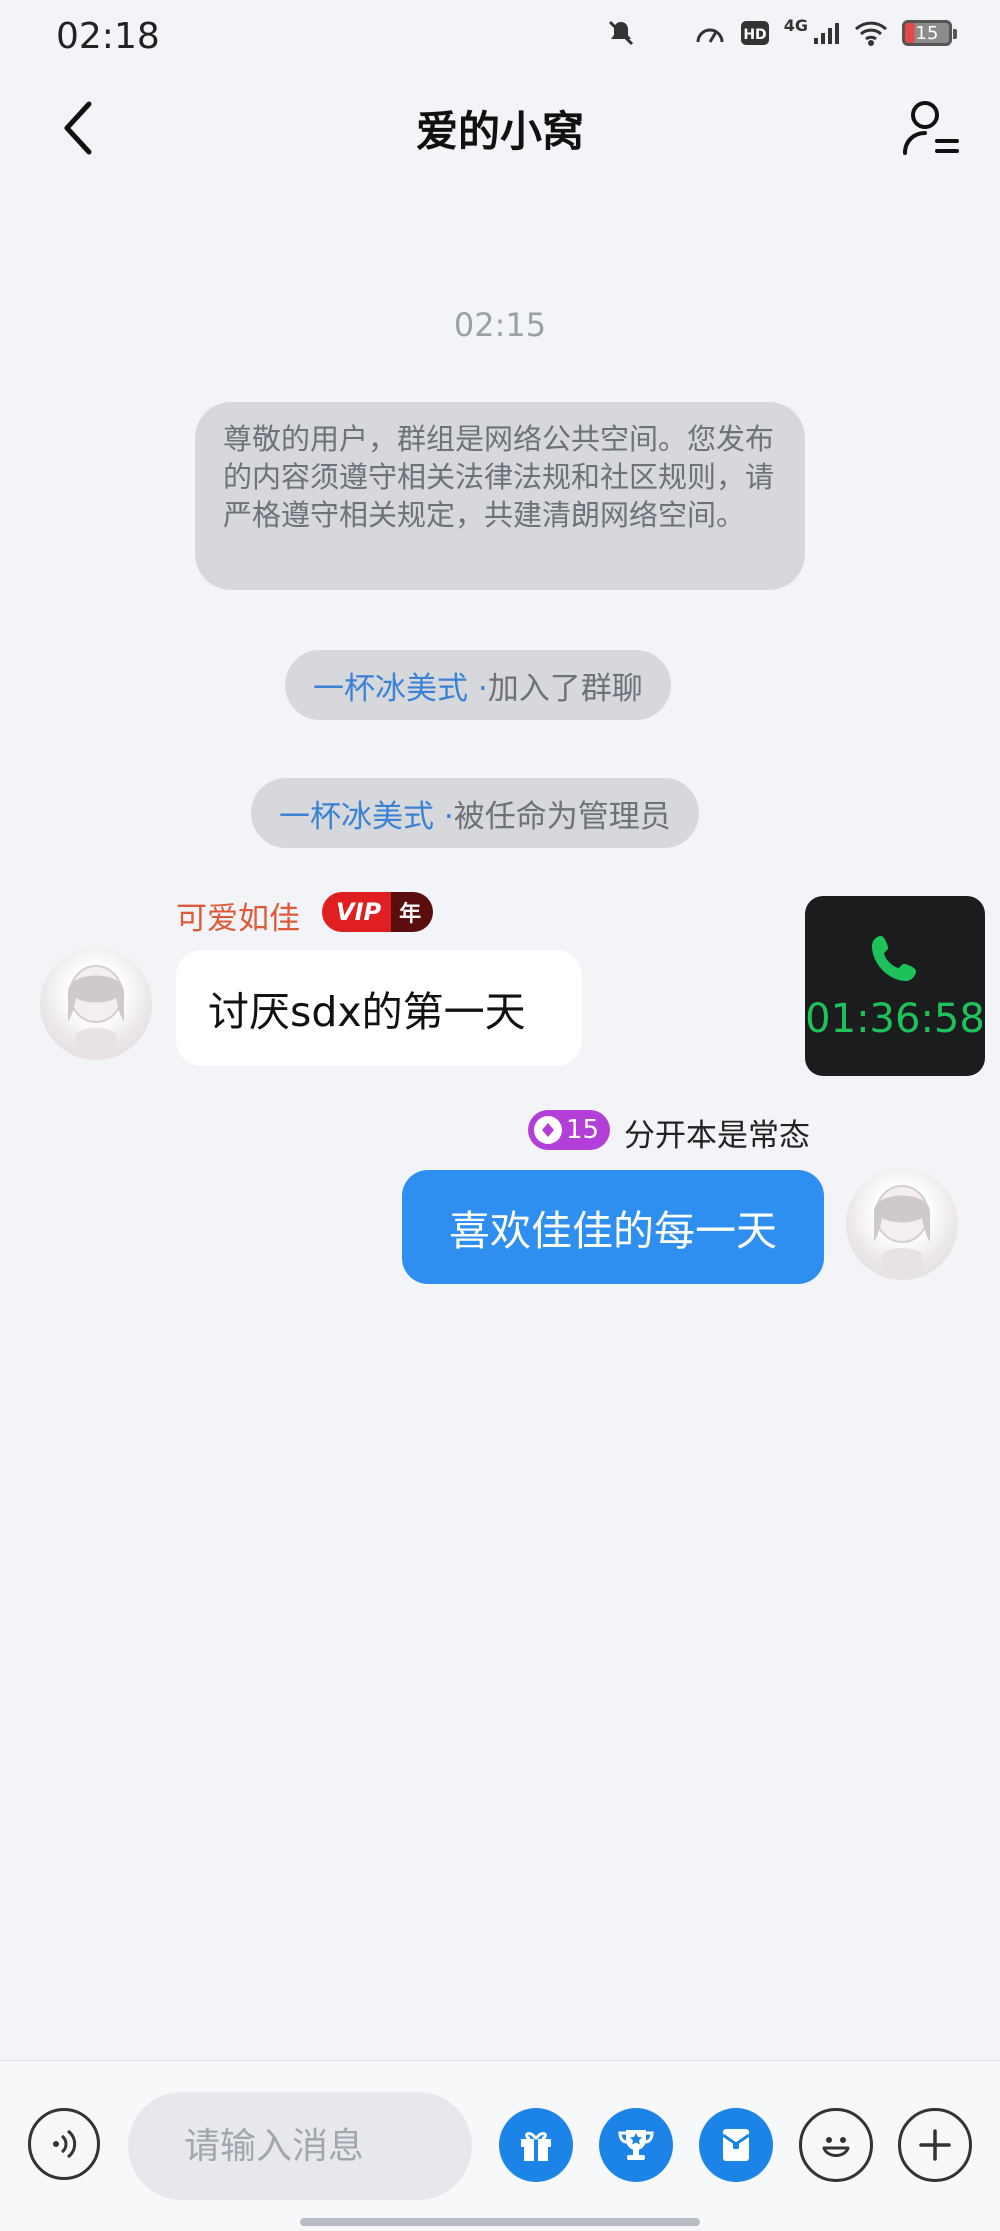 The image size is (1000, 2231). Describe the element at coordinates (795, 25) in the screenshot. I see `network-label: 4G` at that location.